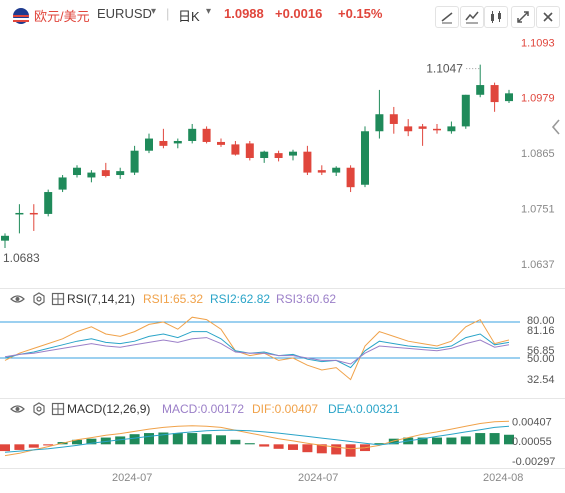  I want to click on rsi1-label: RSI1:65.32, so click(173, 299).